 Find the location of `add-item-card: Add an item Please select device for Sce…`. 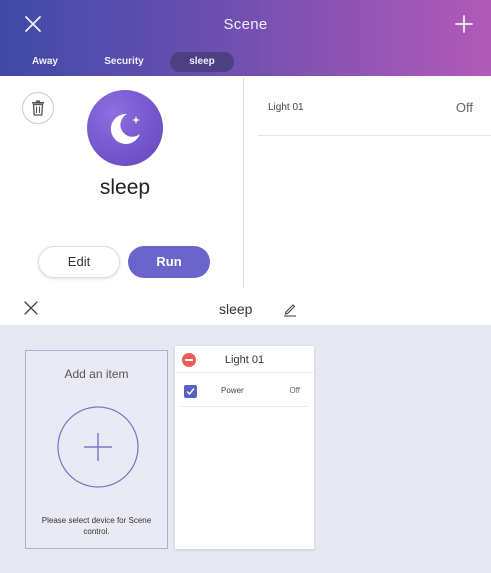

add-item-card: Add an item Please select device for Sce… is located at coordinates (96, 449).